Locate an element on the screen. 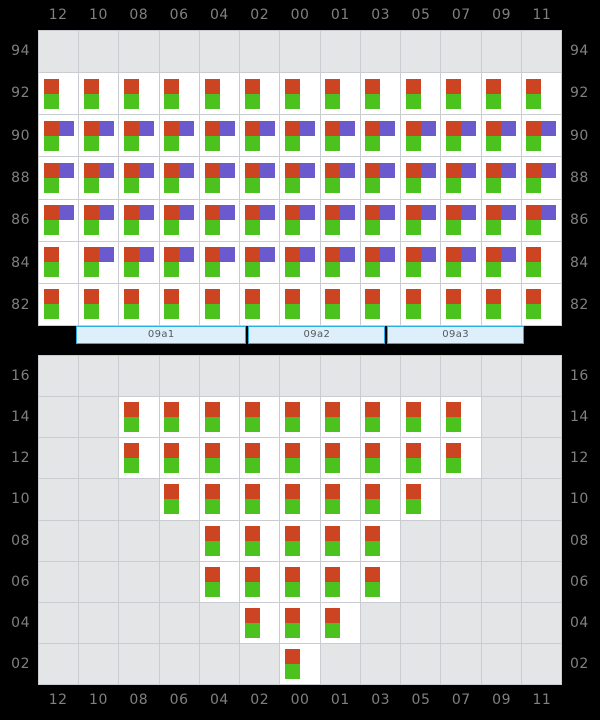 Image resolution: width=600 pixels, height=720 pixels. group-bar-09a1: 09a1 is located at coordinates (161, 335).